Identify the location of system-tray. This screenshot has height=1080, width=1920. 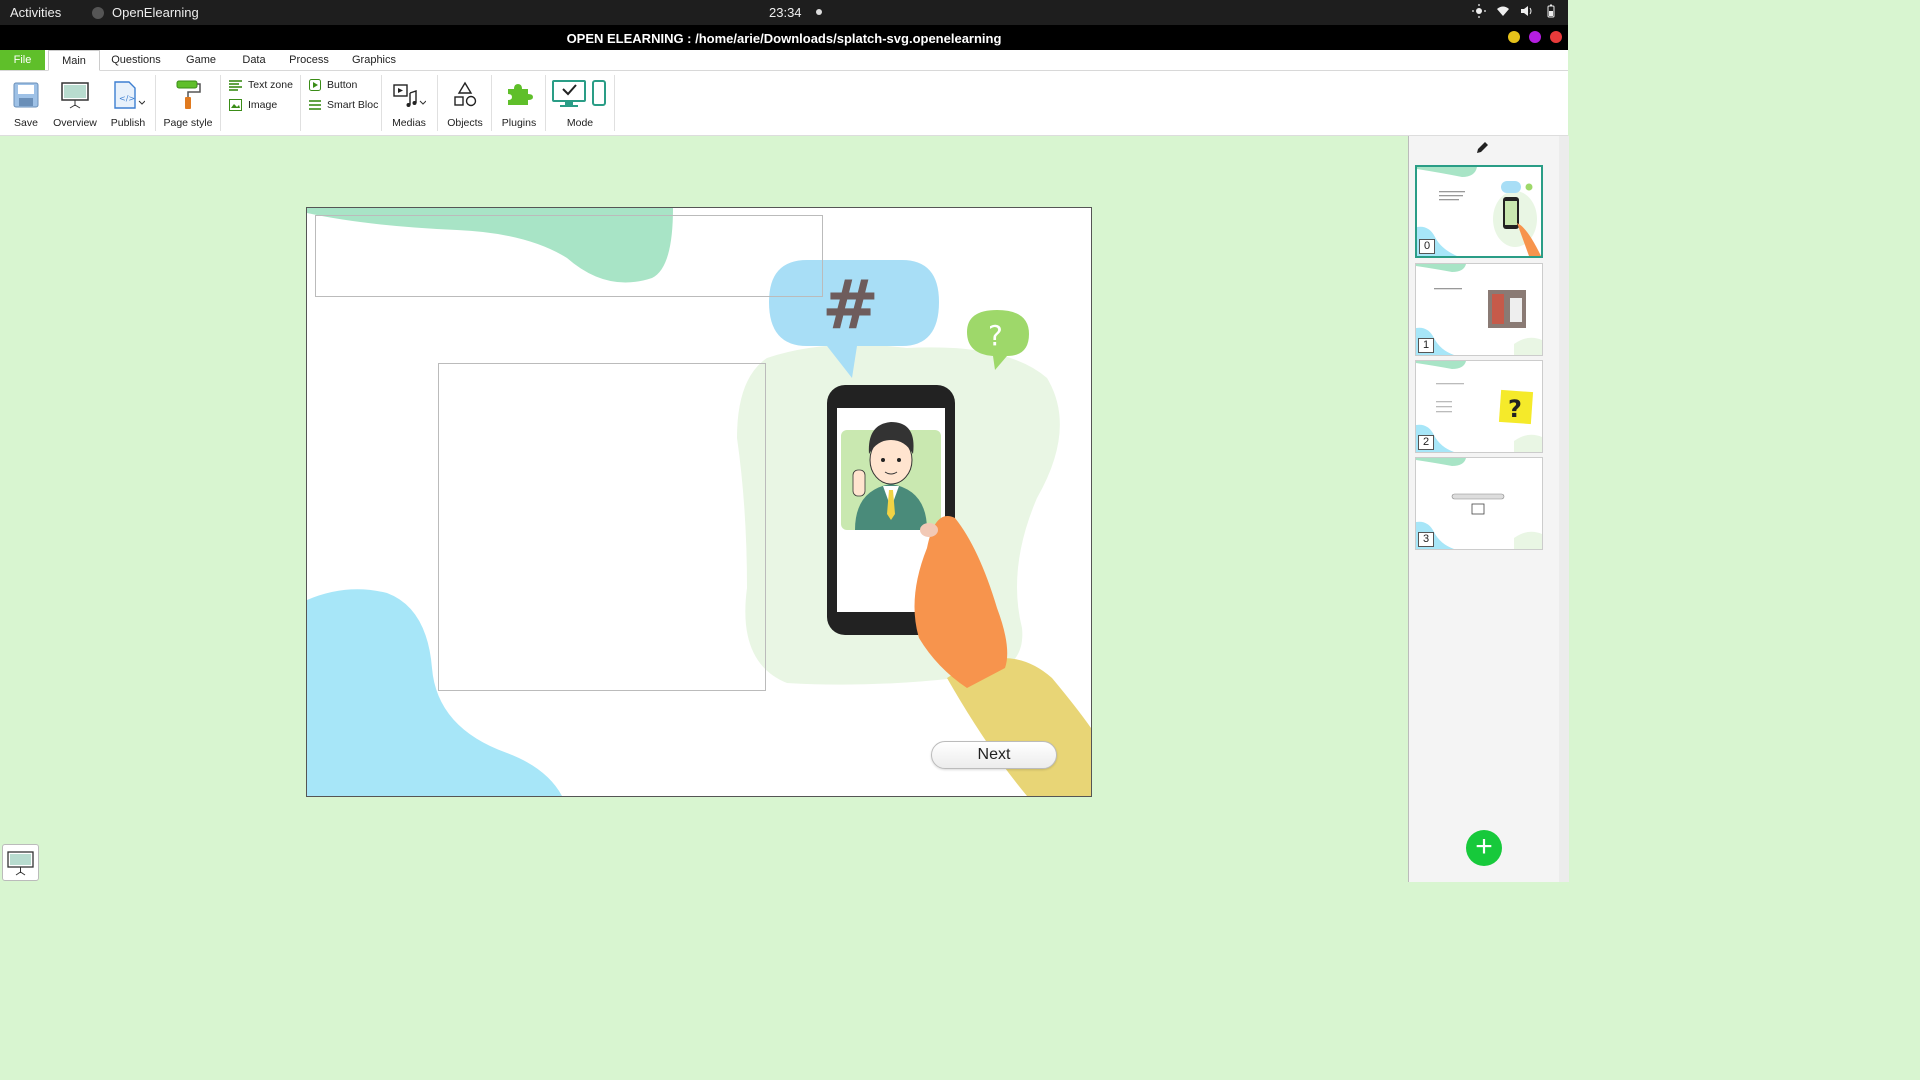
(1515, 11).